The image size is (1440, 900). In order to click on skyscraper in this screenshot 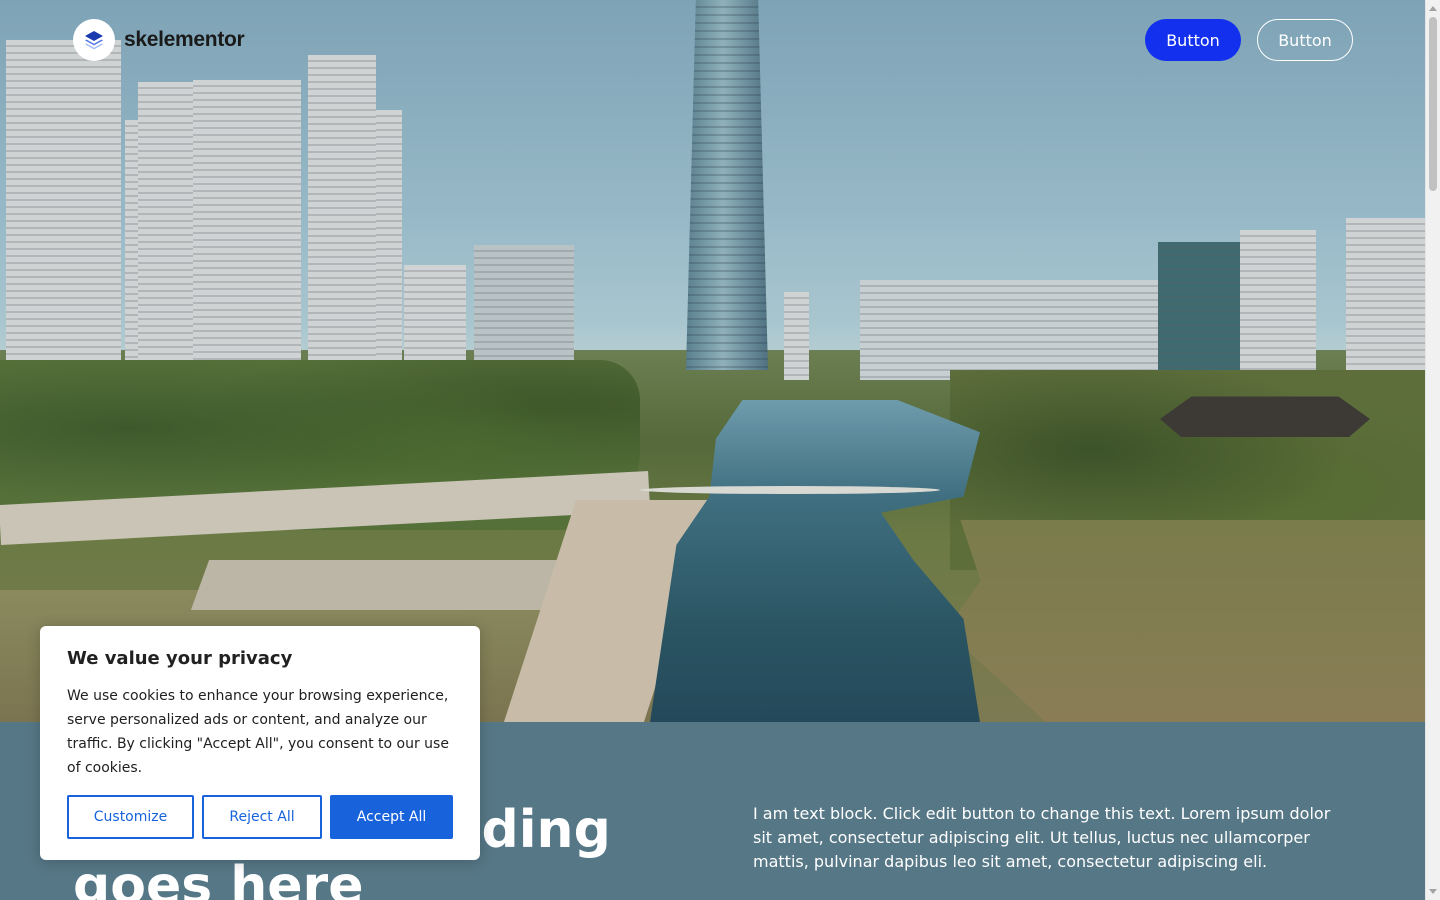, I will do `click(727, 185)`.